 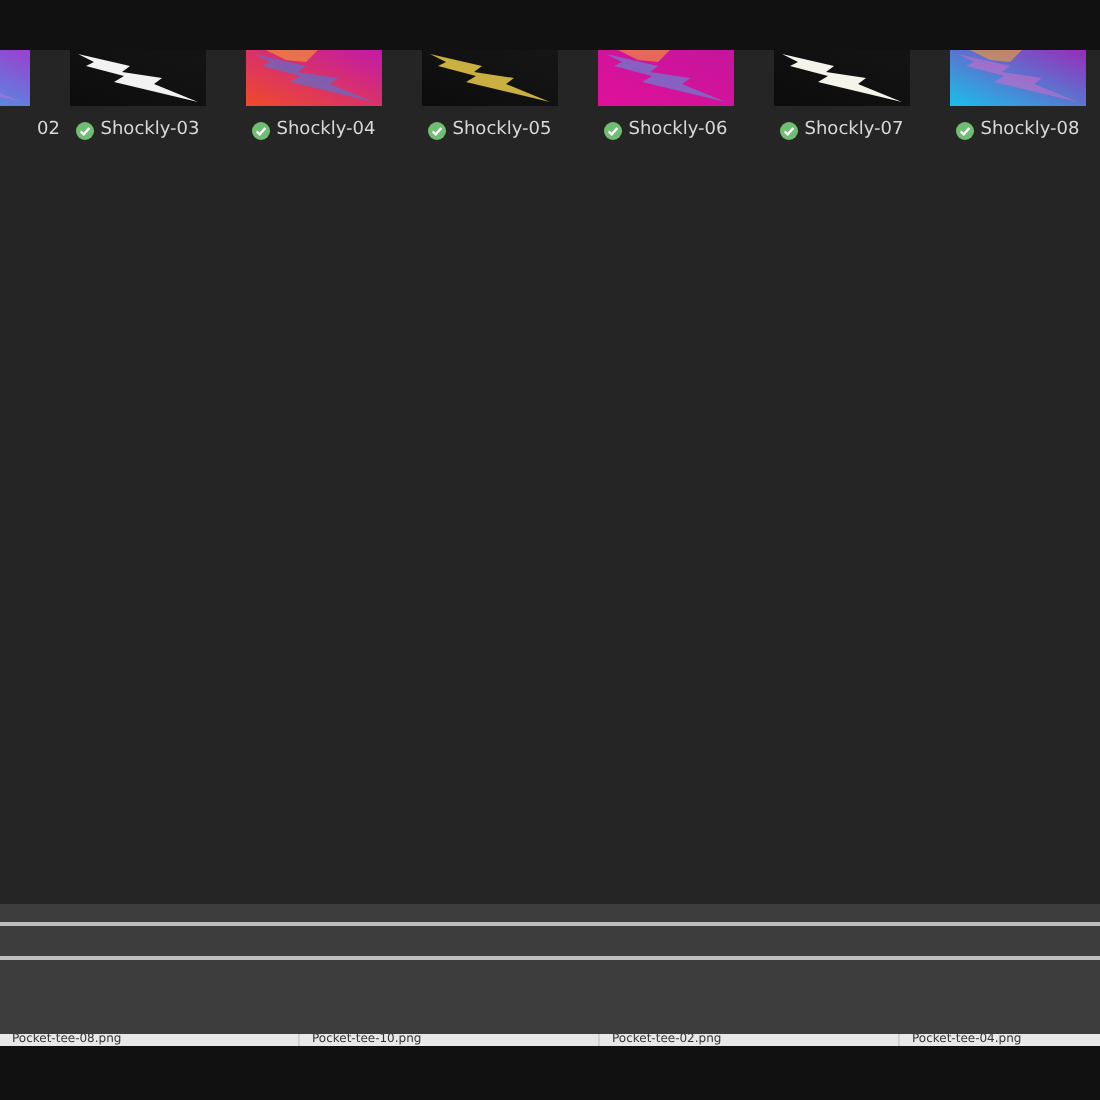 I want to click on thumbnail-label: Shockly-03, so click(x=150, y=130).